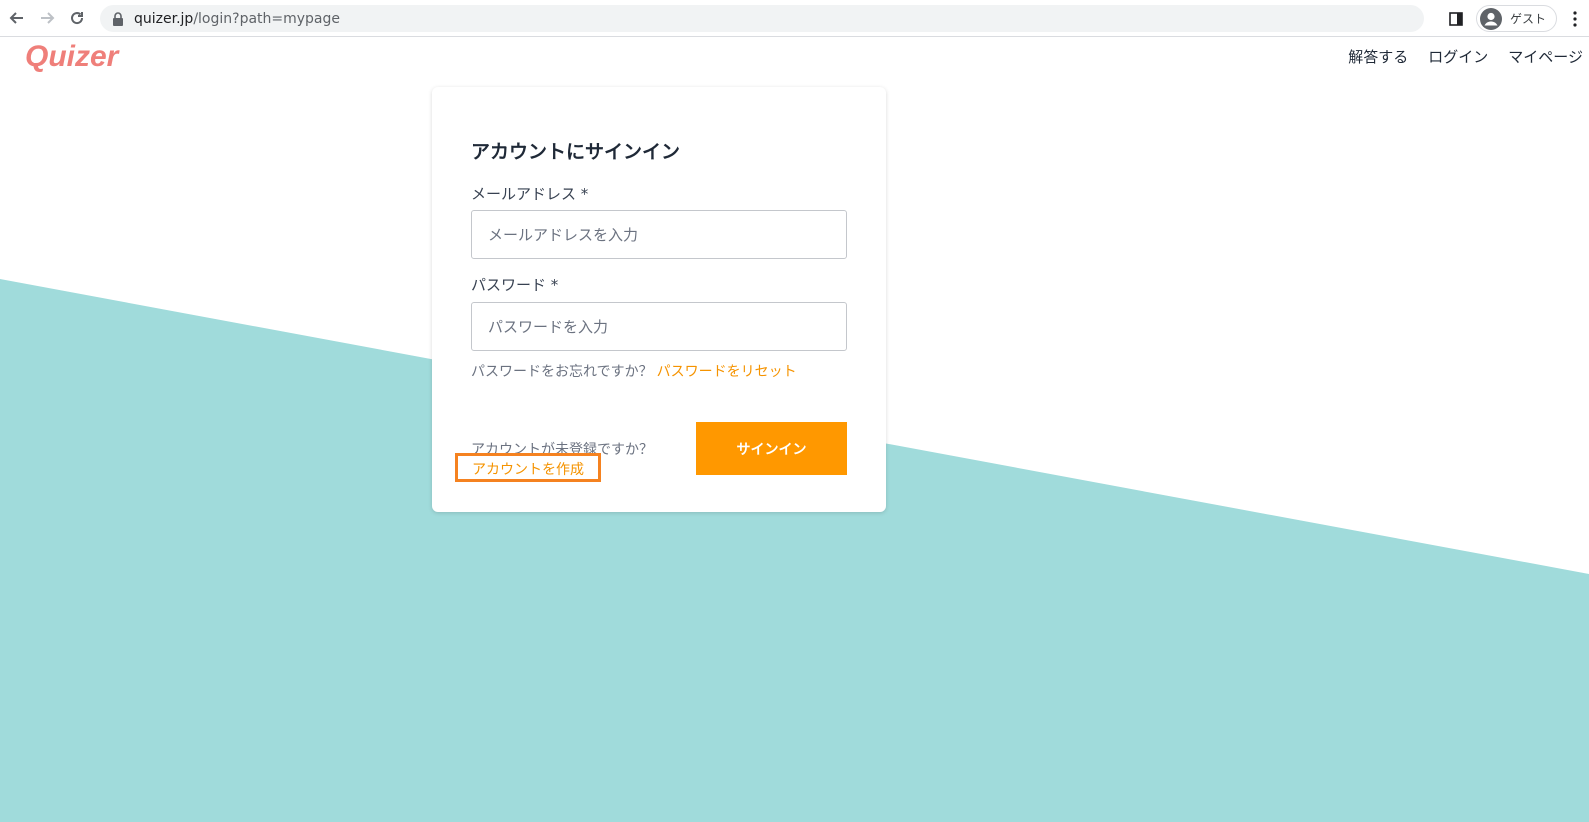 This screenshot has width=1589, height=822. What do you see at coordinates (659, 234) in the screenshot?
I see `email-field` at bounding box center [659, 234].